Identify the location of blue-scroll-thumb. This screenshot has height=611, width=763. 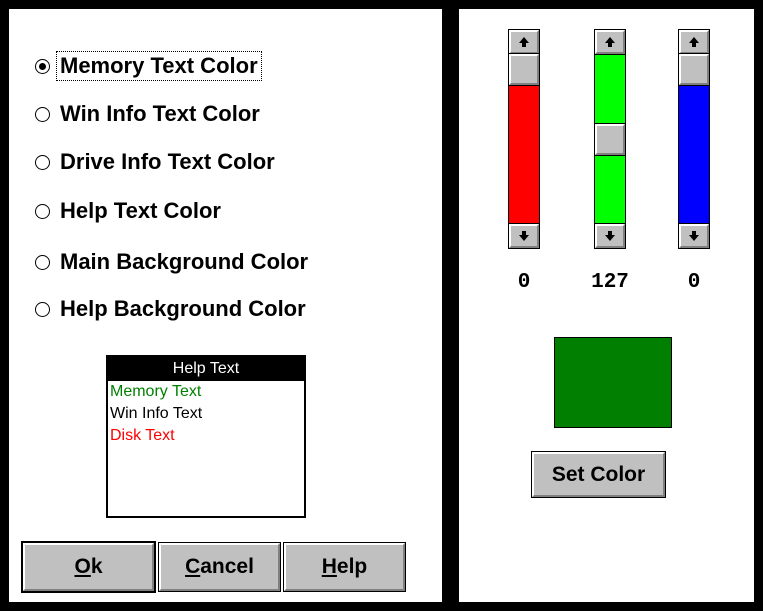
(694, 69).